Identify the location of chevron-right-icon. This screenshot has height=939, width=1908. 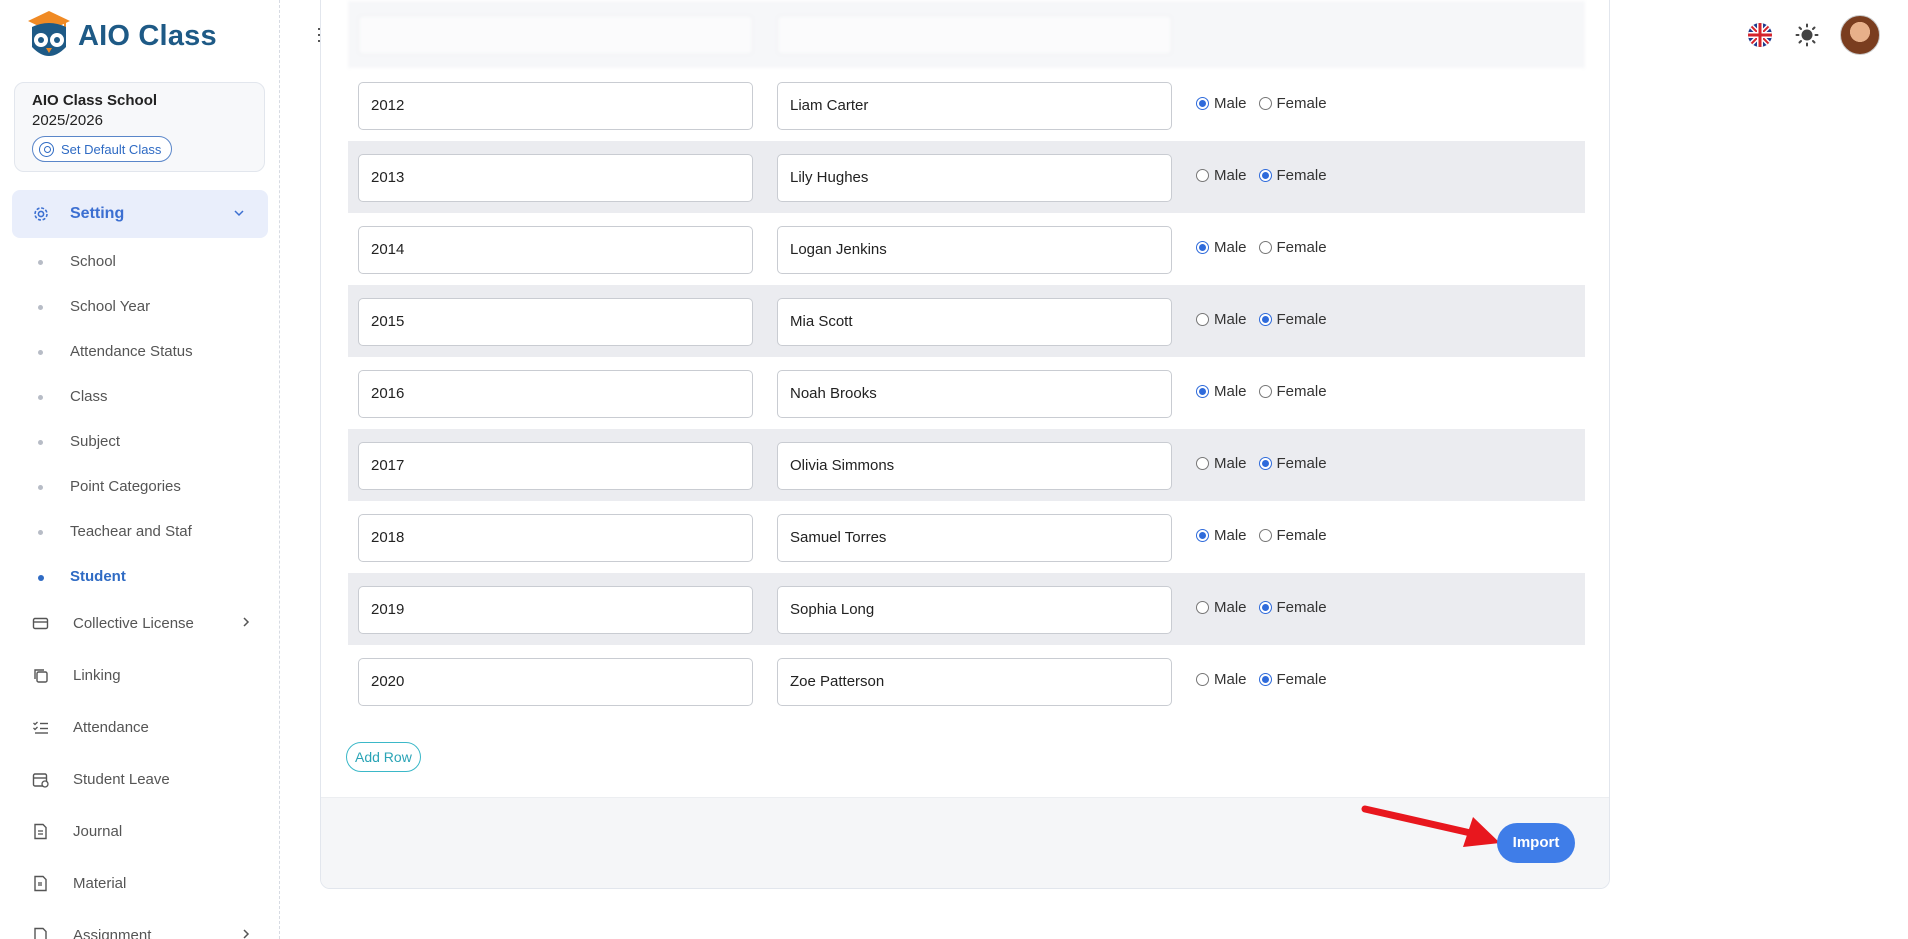
(246, 934).